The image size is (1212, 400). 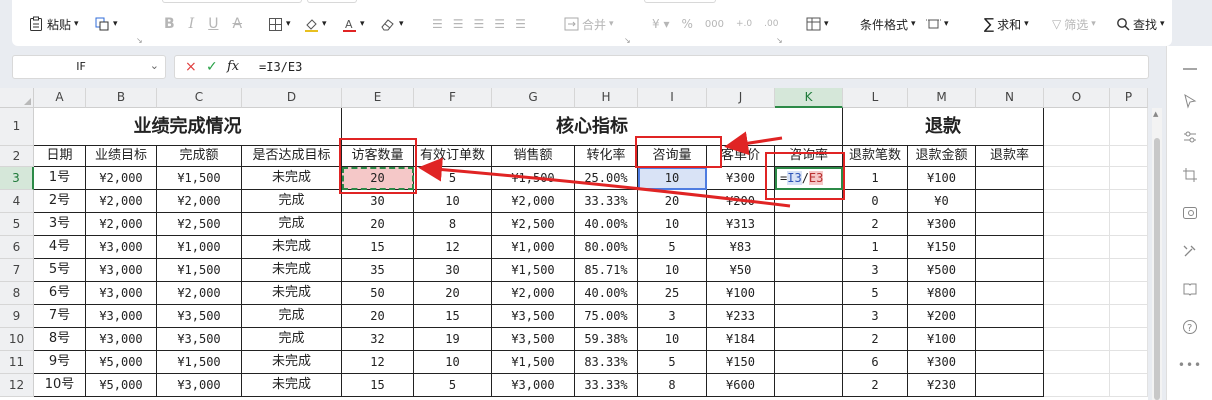 What do you see at coordinates (169, 24) in the screenshot?
I see `bold-icon: B` at bounding box center [169, 24].